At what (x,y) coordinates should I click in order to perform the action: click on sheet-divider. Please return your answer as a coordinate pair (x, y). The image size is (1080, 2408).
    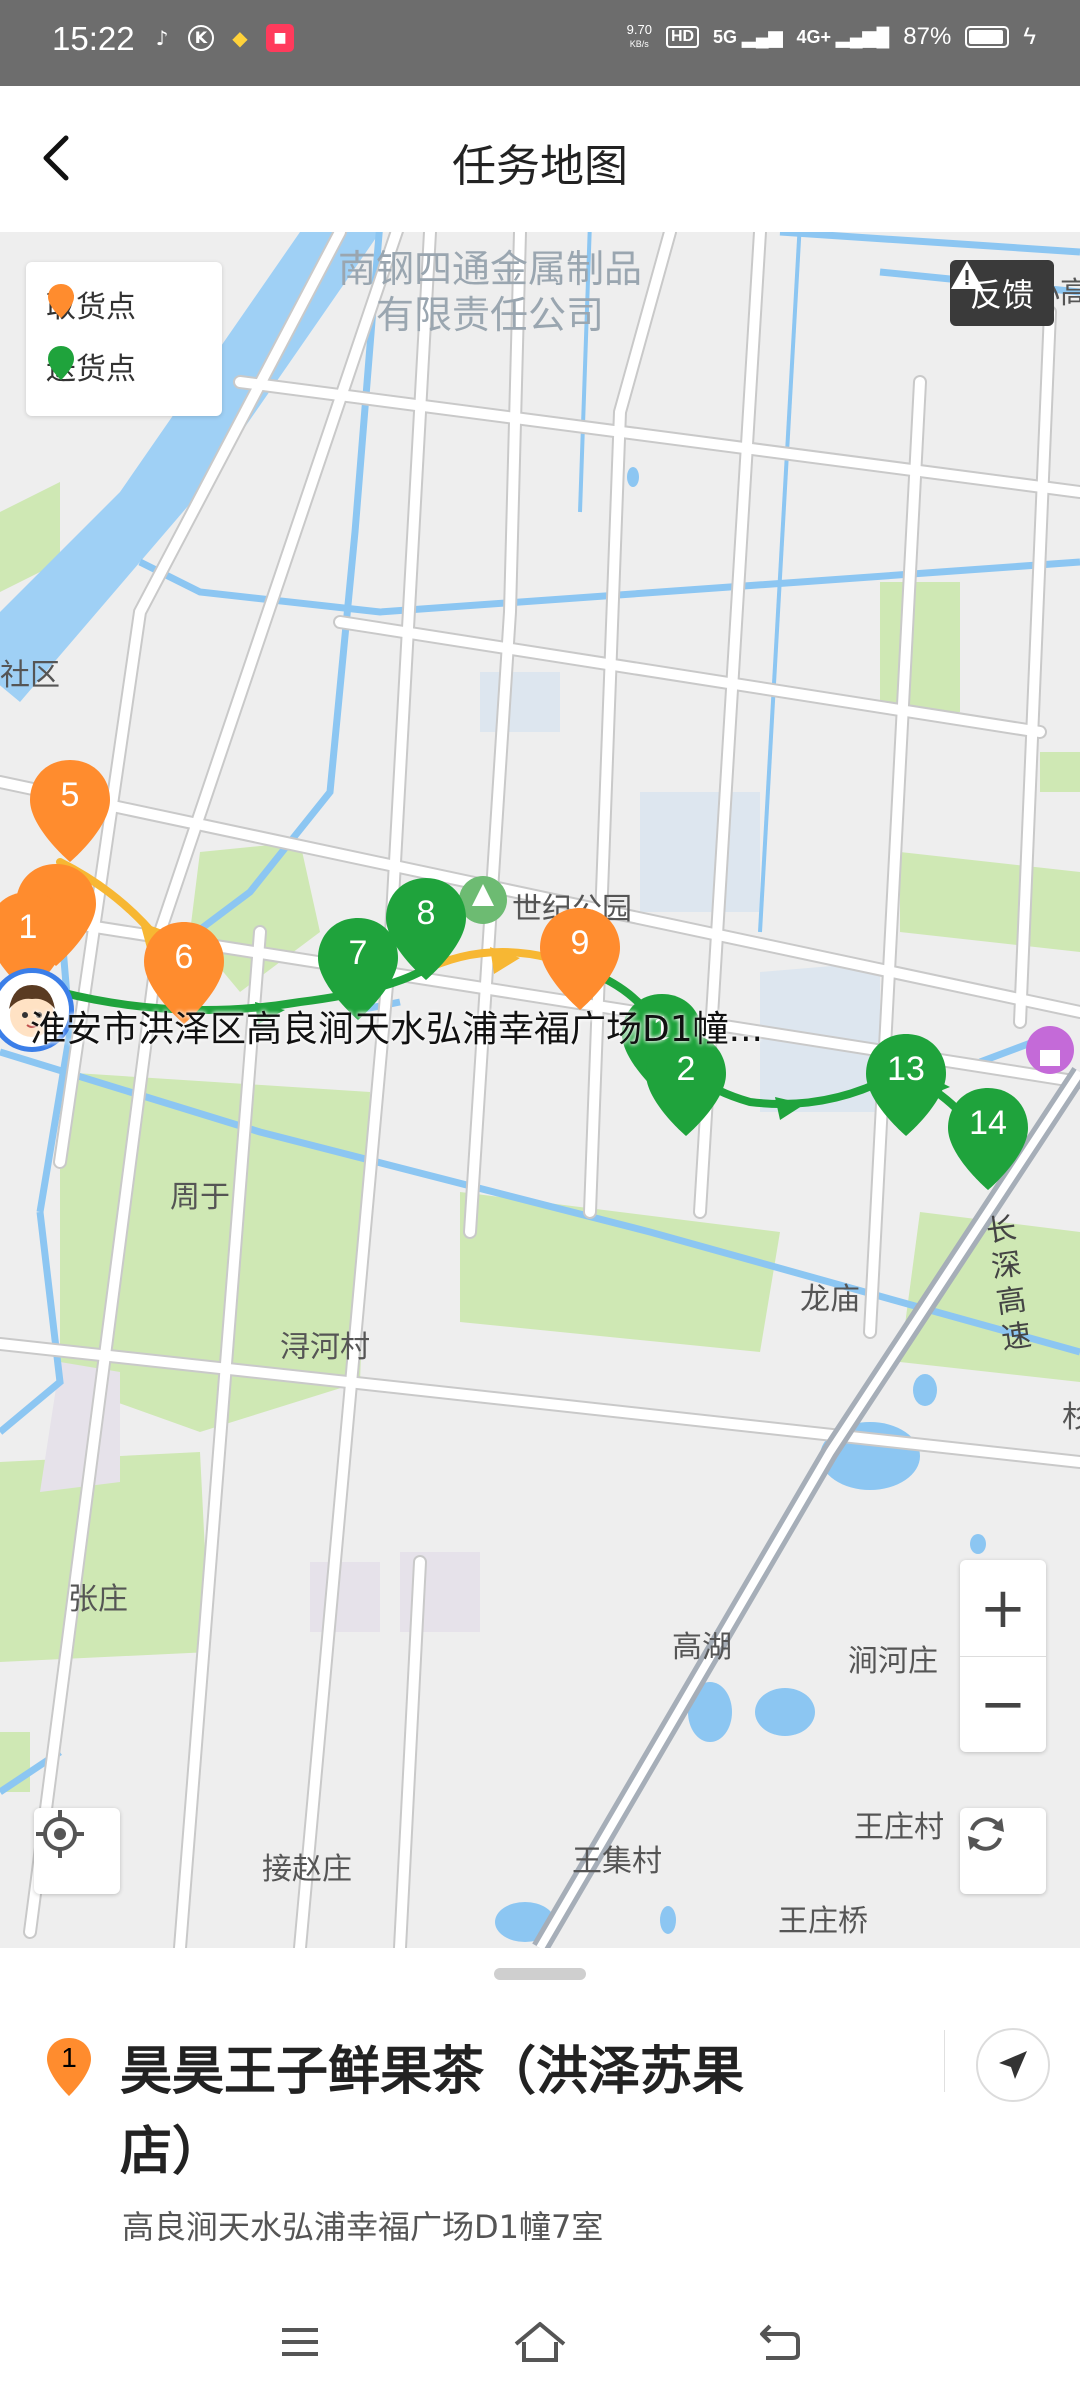
    Looking at the image, I should click on (944, 2061).